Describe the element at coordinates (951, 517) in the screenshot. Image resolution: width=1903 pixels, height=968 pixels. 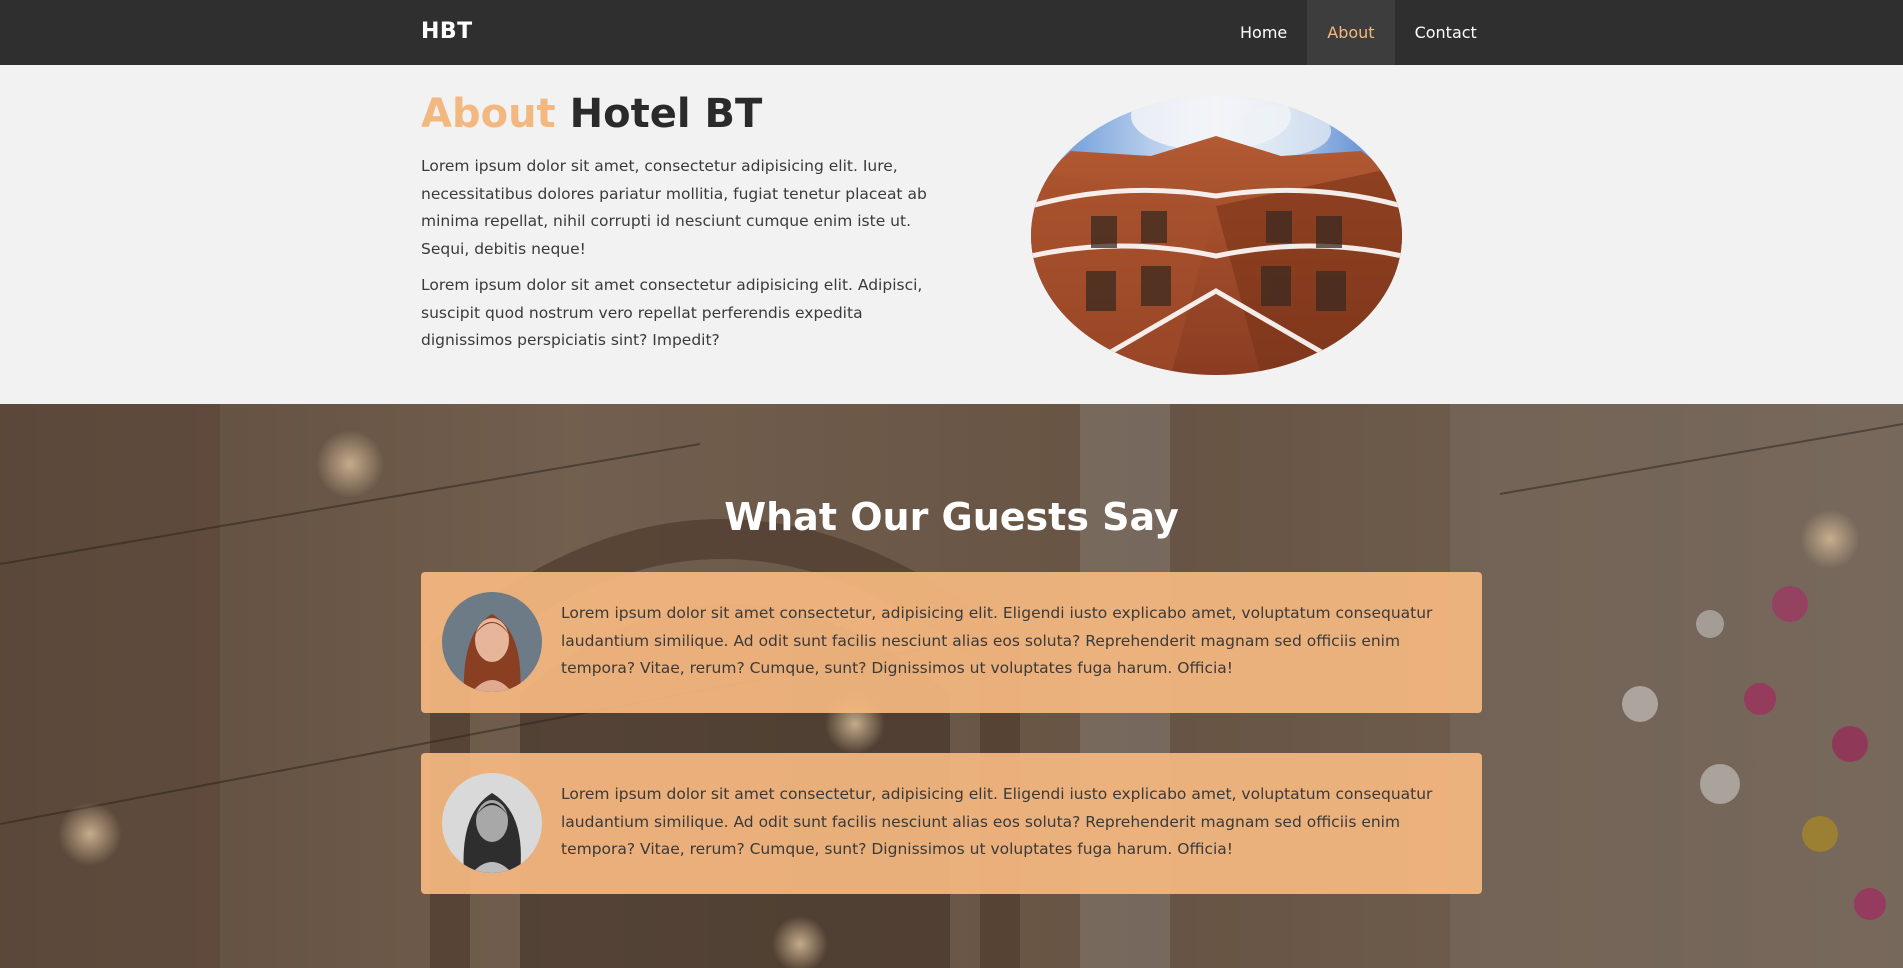
I see `testimonials-title: What Our Guests Say` at that location.